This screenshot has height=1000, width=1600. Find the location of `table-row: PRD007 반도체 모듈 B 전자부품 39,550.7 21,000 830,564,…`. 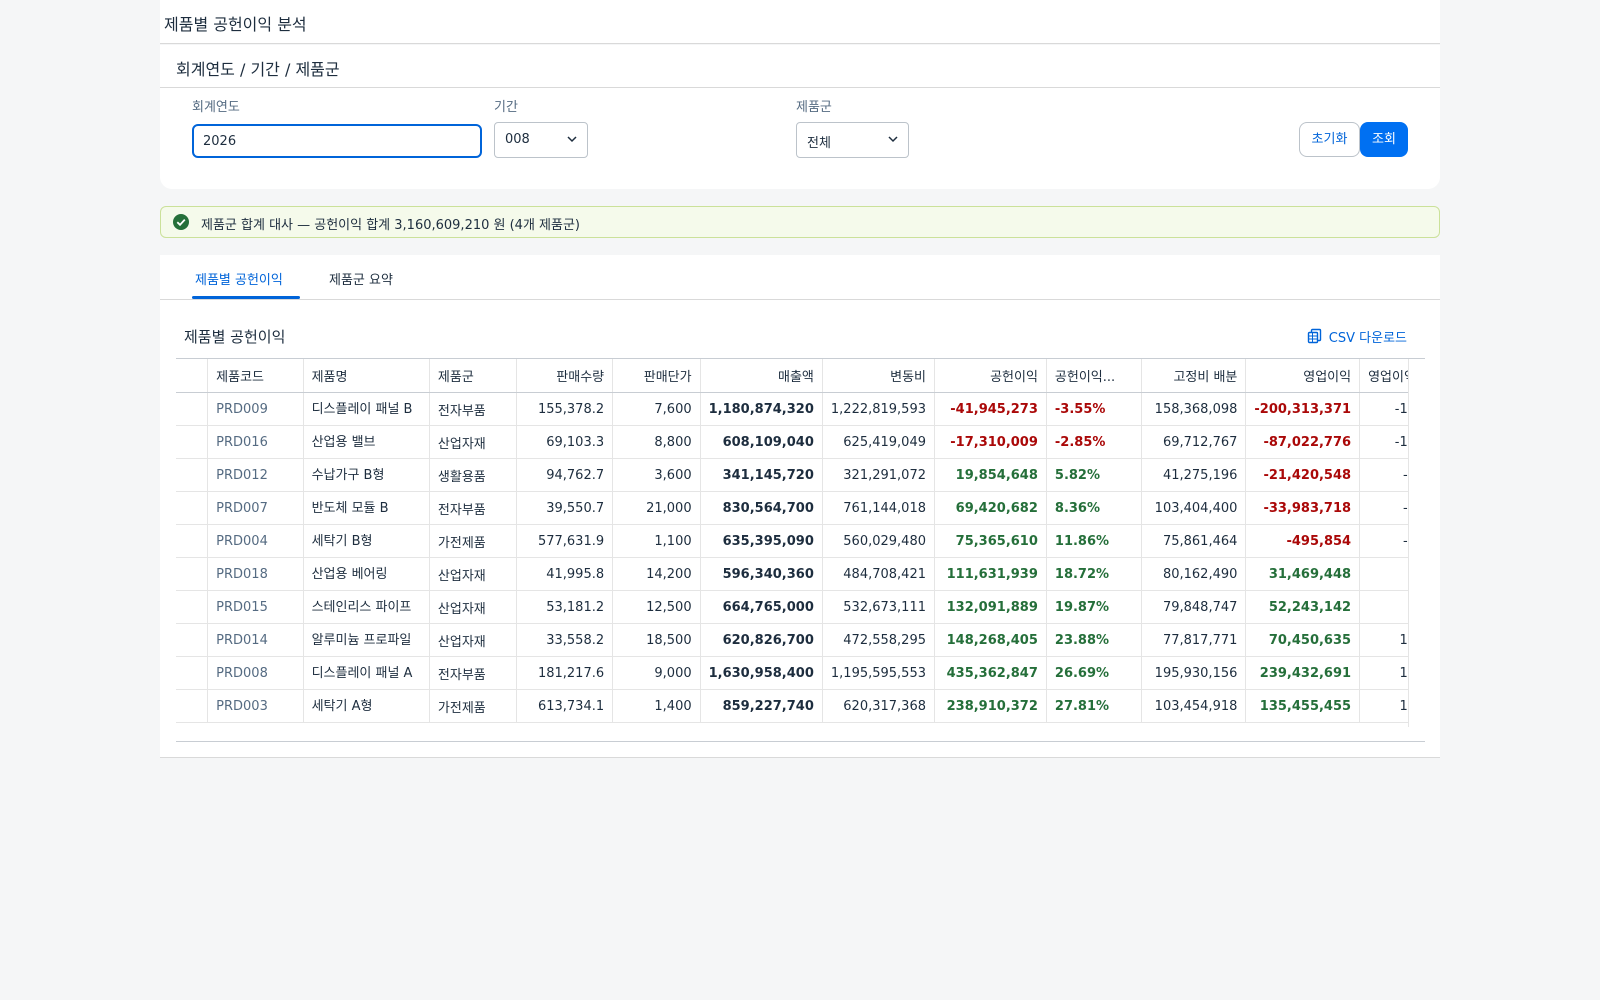

table-row: PRD007 반도체 모듈 B 전자부품 39,550.7 21,000 830,564,… is located at coordinates (800, 508).